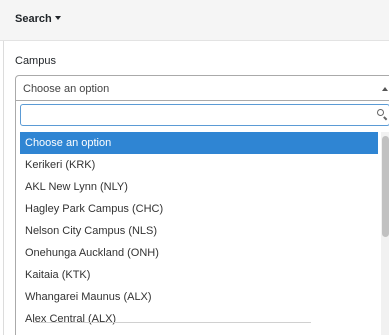 The height and width of the screenshot is (335, 389). What do you see at coordinates (199, 165) in the screenshot?
I see `dropdown-option: Kerikeri (KRK)` at bounding box center [199, 165].